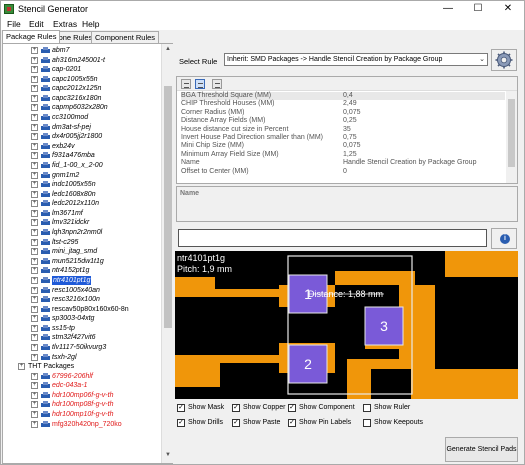 The height and width of the screenshot is (465, 525). What do you see at coordinates (82, 50) in the screenshot?
I see `tree-item: + abm7` at bounding box center [82, 50].